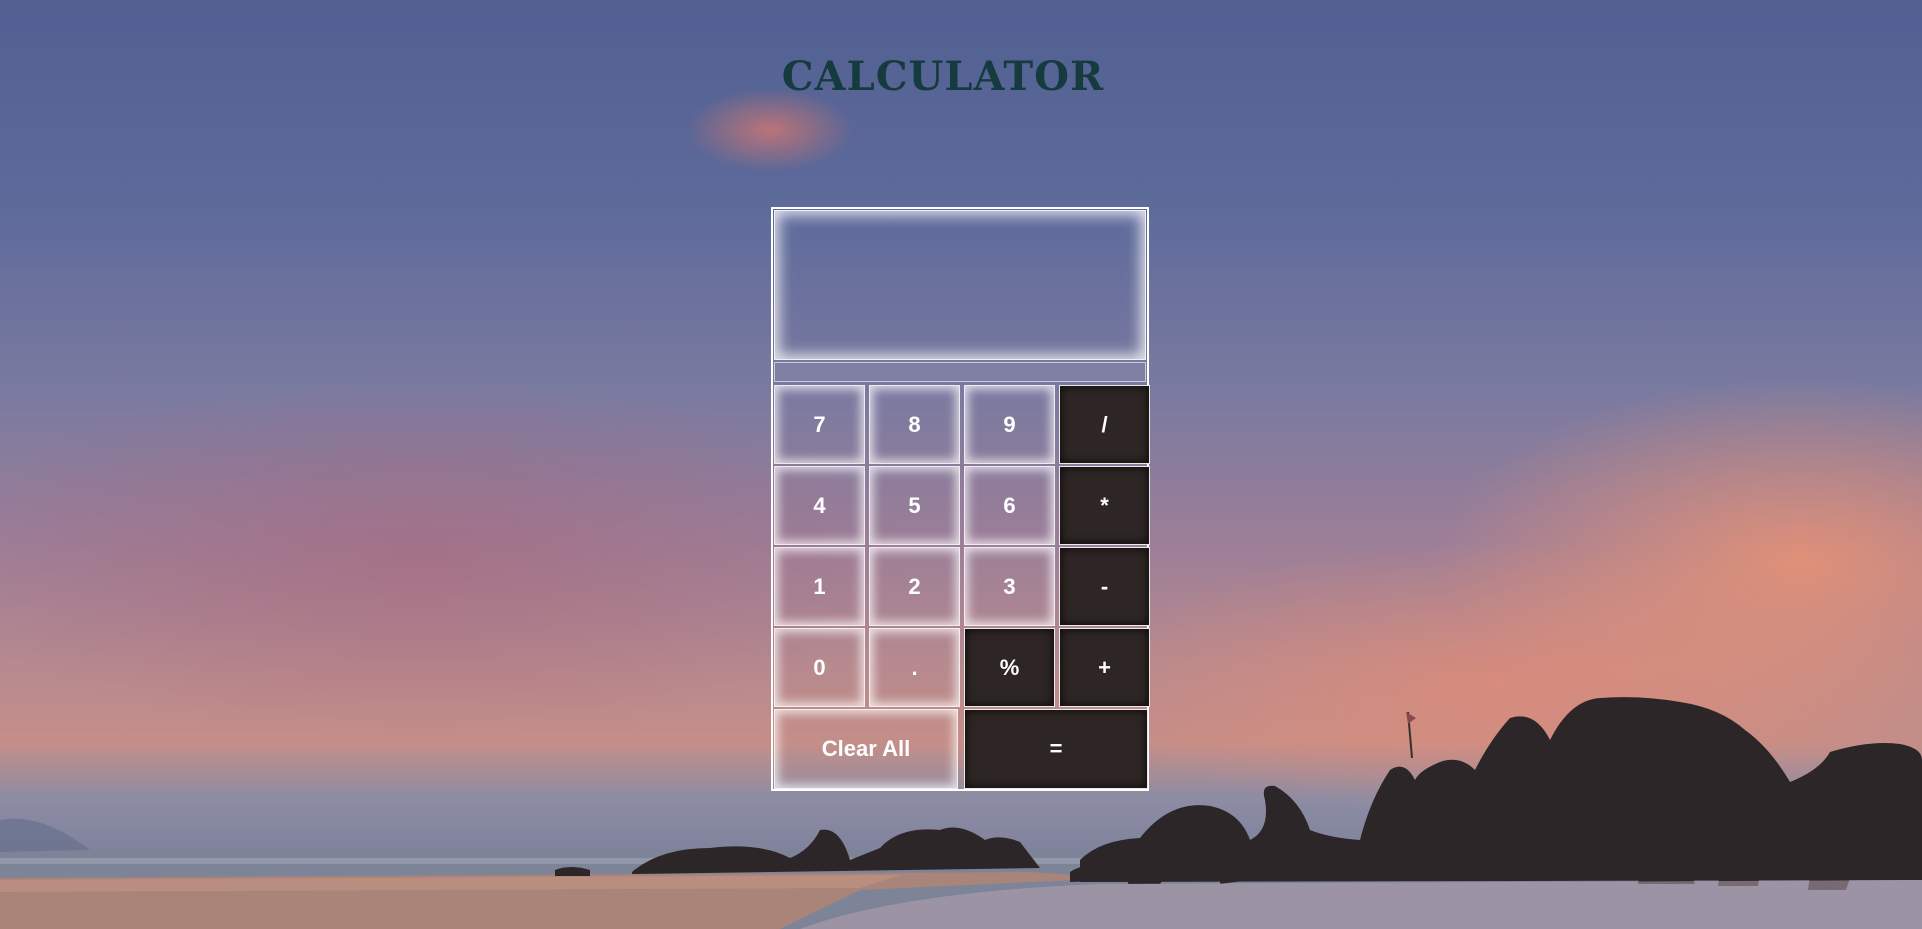  I want to click on display-screen, so click(960, 285).